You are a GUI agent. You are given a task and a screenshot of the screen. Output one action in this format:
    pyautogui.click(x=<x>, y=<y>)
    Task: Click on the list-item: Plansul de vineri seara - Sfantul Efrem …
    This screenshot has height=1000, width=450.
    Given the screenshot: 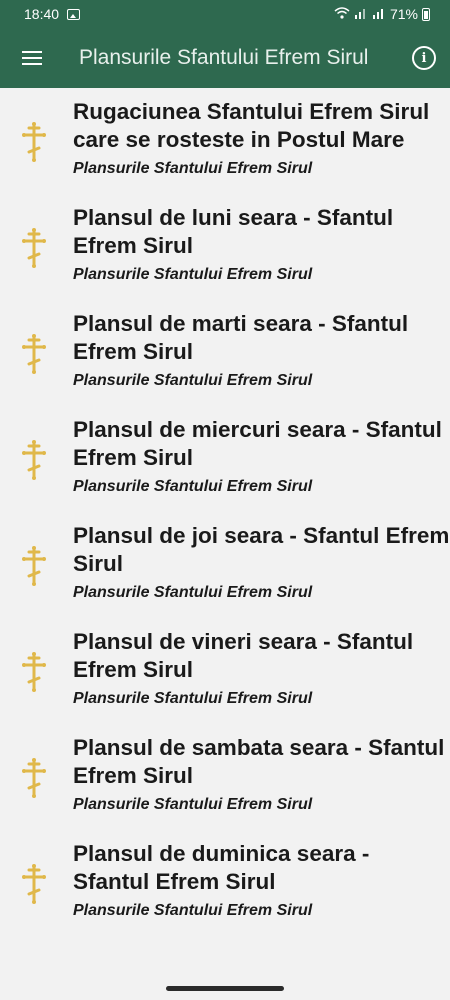 What is the action you would take?
    pyautogui.click(x=225, y=671)
    